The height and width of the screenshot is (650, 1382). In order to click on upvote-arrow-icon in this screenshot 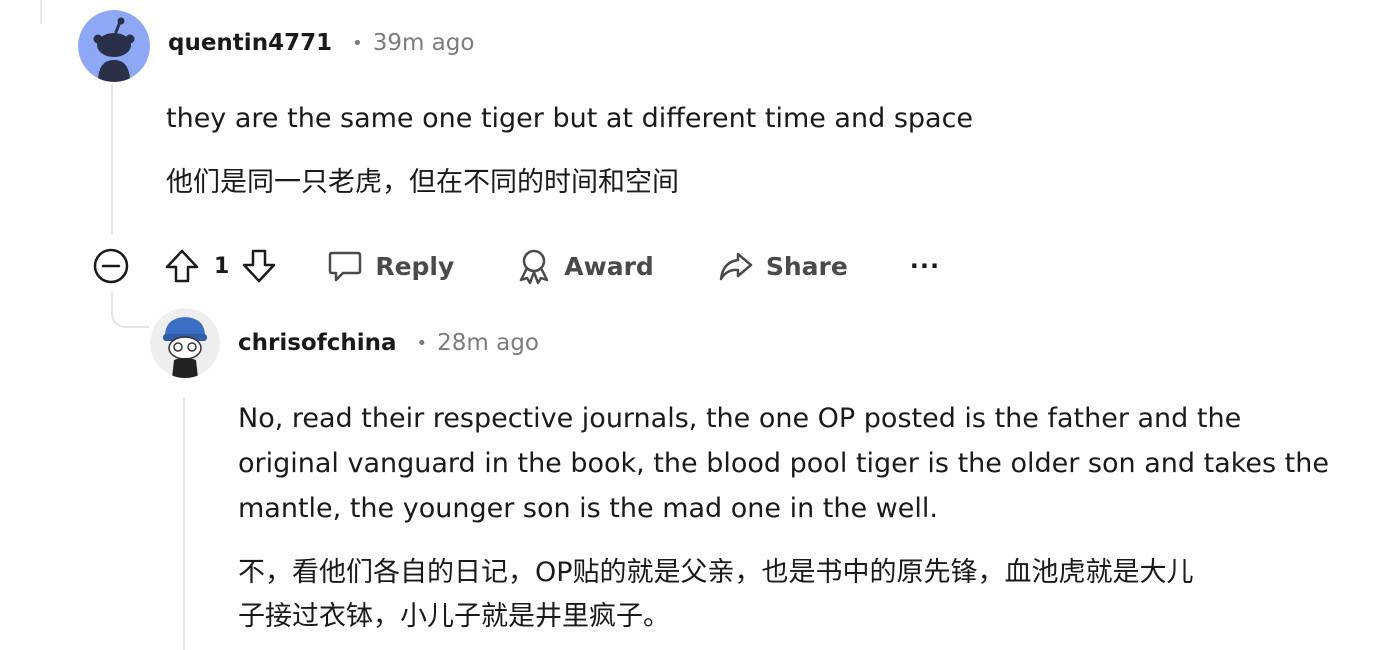, I will do `click(182, 266)`.